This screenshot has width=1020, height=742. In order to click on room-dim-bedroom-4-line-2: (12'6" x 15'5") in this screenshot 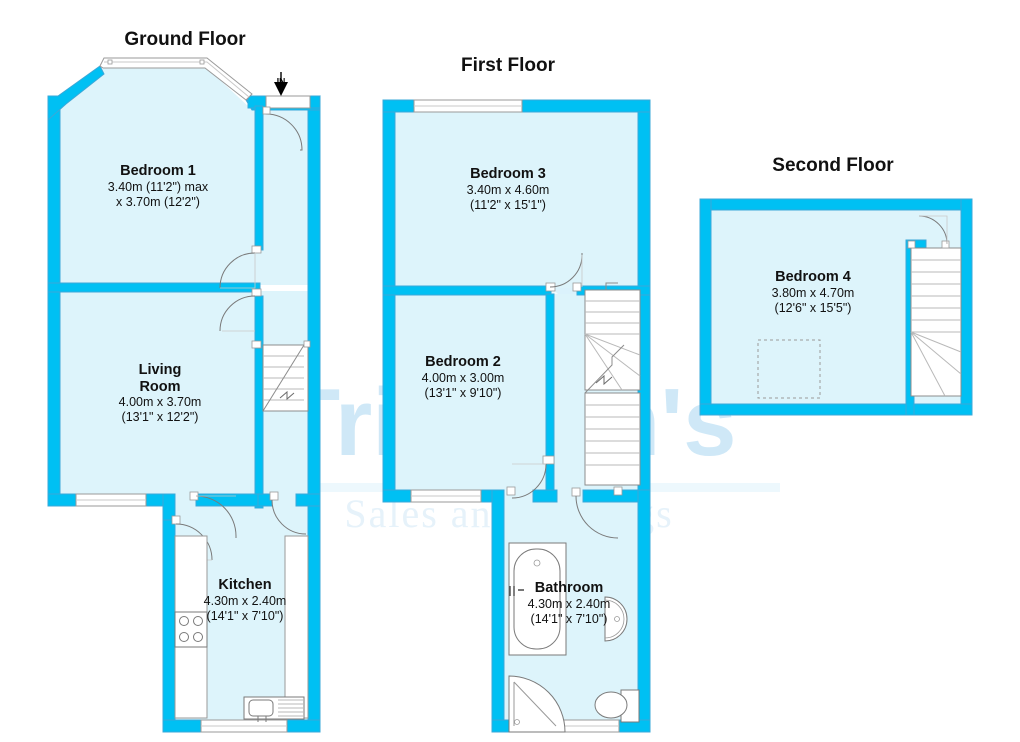, I will do `click(813, 308)`.